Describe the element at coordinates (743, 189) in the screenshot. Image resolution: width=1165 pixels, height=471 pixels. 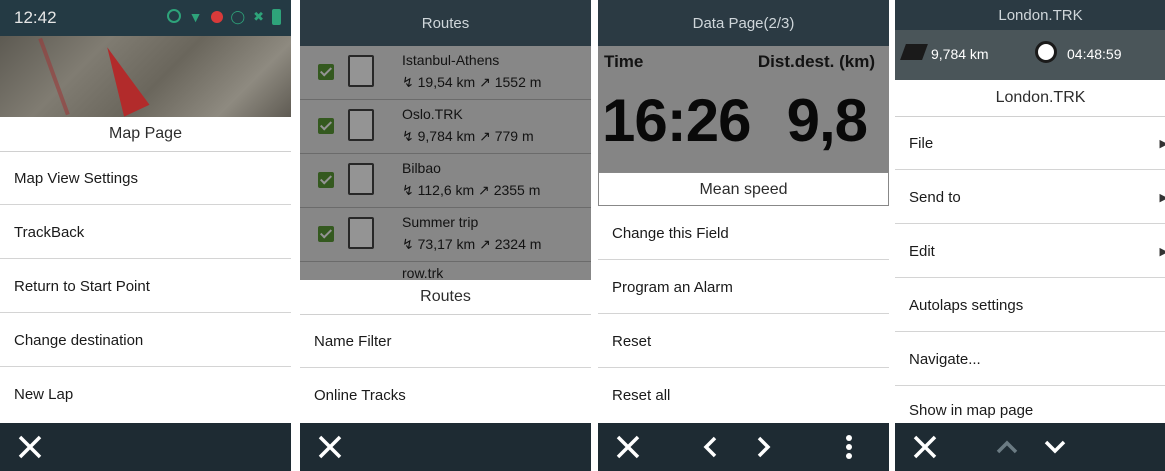
I see `menu-title: Mean speed` at that location.